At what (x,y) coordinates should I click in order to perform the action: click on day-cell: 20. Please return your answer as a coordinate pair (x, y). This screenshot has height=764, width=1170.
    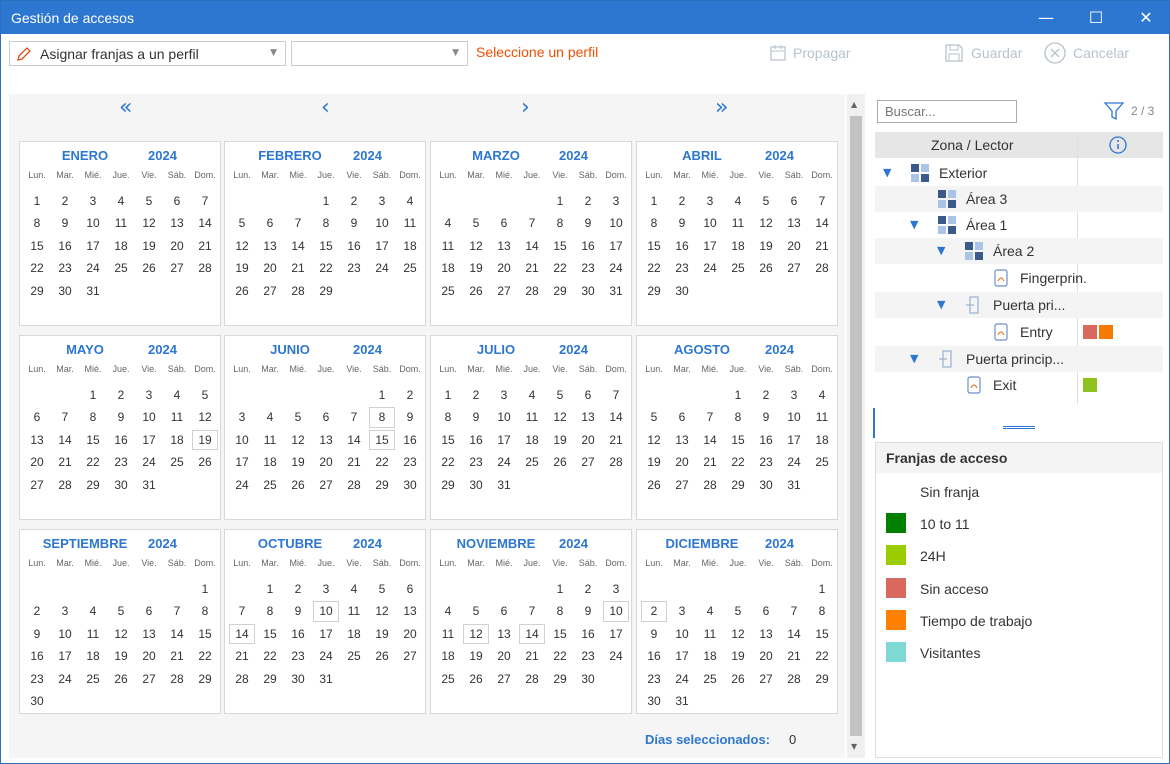
    Looking at the image, I should click on (37, 462).